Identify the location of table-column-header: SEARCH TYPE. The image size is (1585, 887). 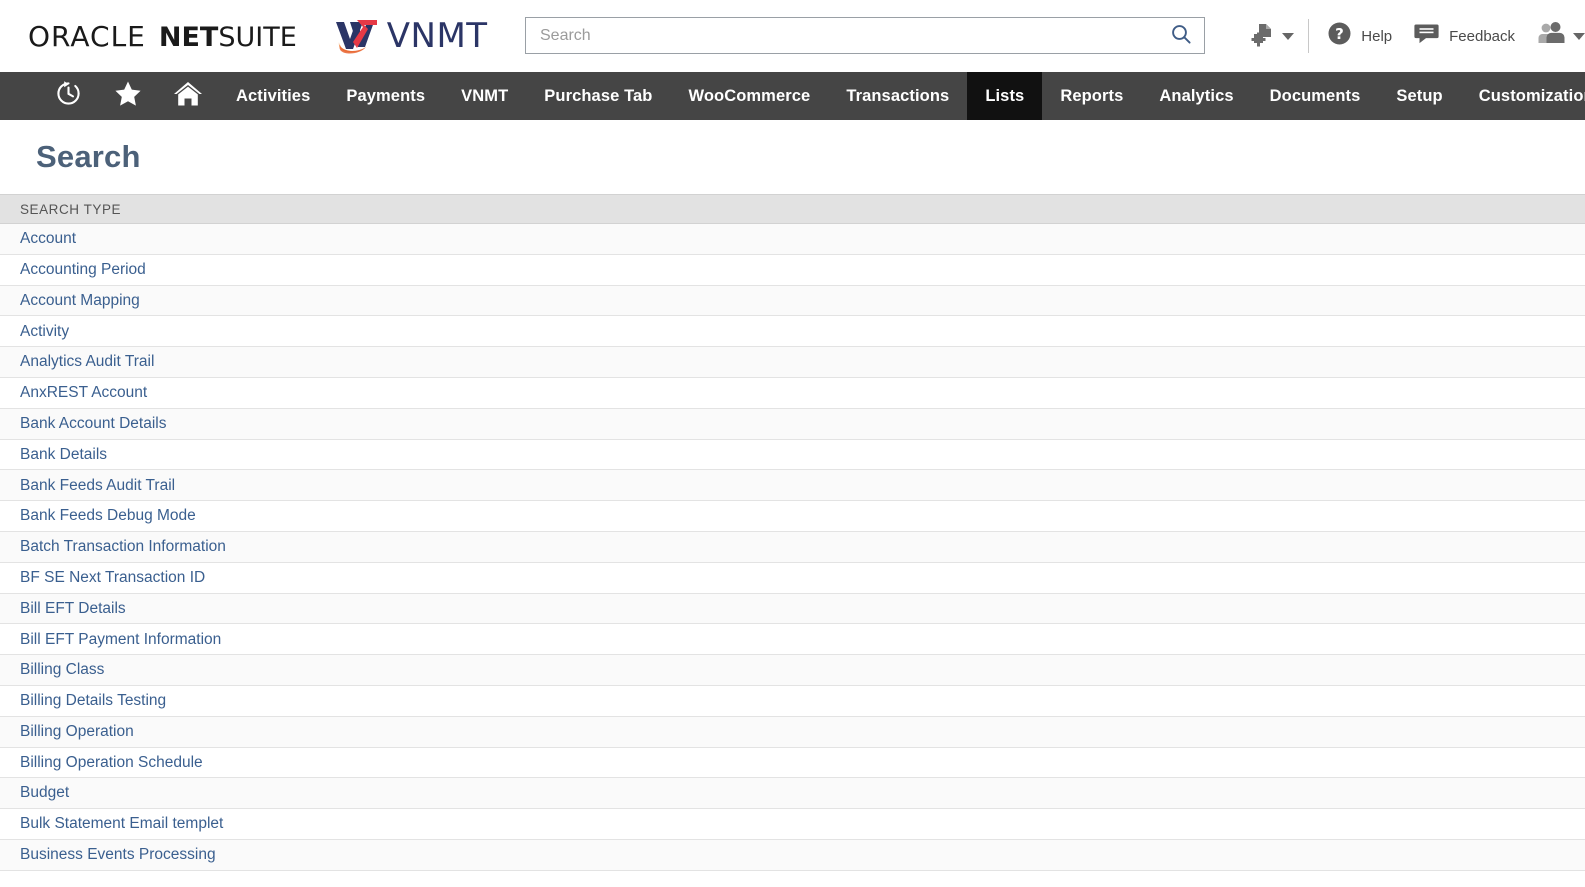
(792, 209).